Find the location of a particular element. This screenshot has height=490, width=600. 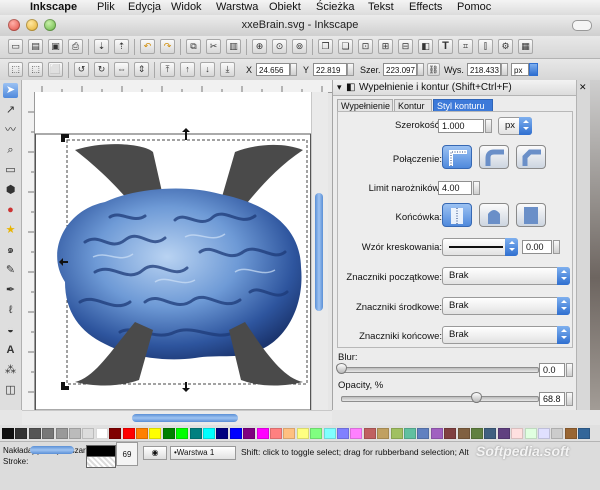

round-join-button is located at coordinates (494, 157).